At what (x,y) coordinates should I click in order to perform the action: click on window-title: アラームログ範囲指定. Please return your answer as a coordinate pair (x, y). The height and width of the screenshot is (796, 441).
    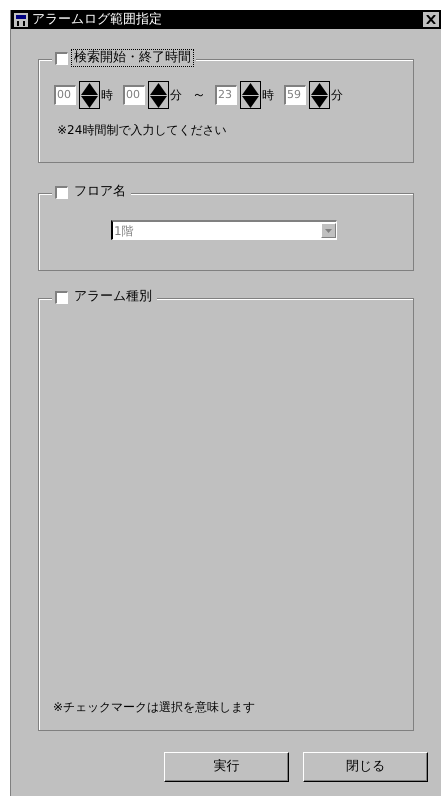
    Looking at the image, I should click on (97, 20).